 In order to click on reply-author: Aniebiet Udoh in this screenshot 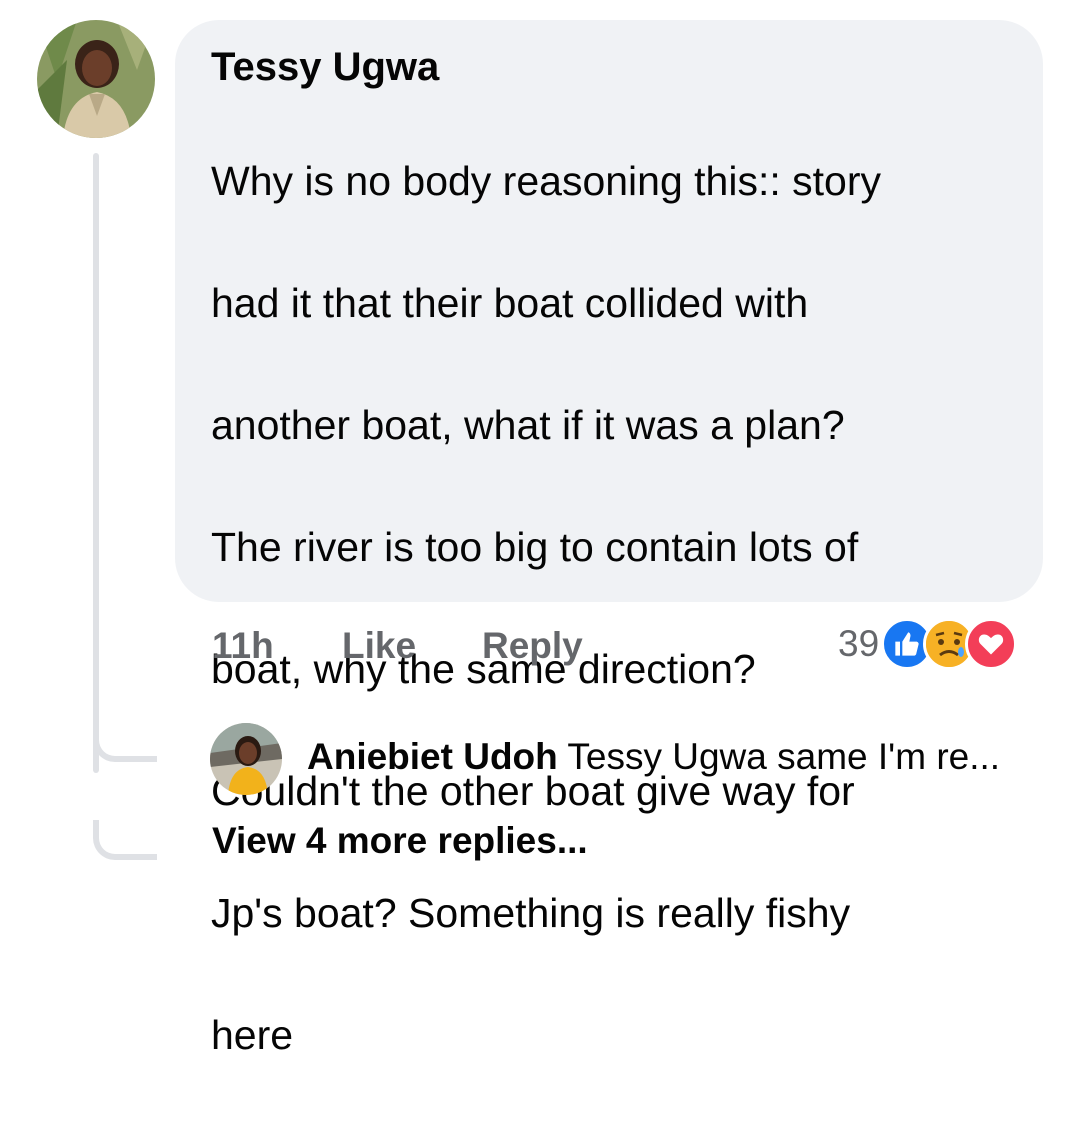, I will do `click(432, 756)`.